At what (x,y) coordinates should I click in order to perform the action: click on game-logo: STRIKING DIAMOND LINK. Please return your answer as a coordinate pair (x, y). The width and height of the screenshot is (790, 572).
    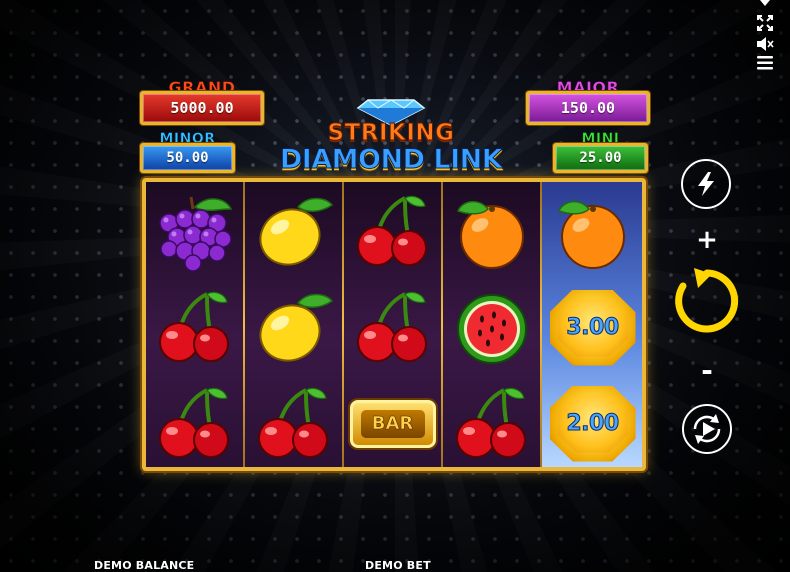
    Looking at the image, I should click on (391, 137).